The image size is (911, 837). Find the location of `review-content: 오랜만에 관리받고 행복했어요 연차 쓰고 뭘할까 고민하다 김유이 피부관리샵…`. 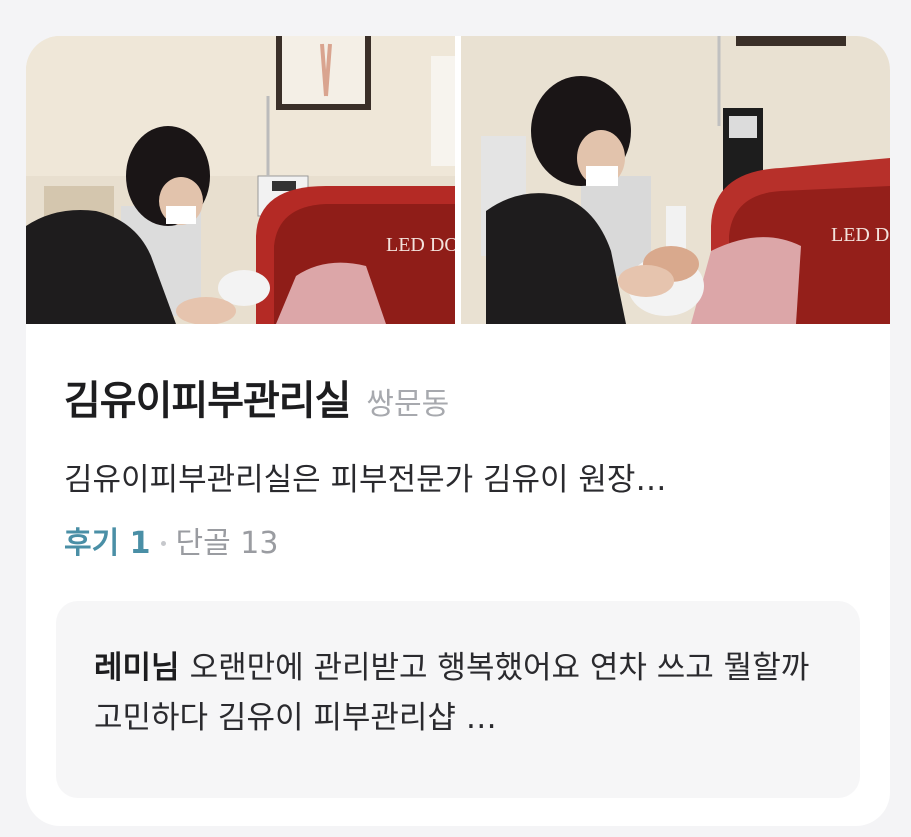

review-content: 오랜만에 관리받고 행복했어요 연차 쓰고 뭘할까 고민하다 김유이 피부관리샵… is located at coordinates (452, 693).